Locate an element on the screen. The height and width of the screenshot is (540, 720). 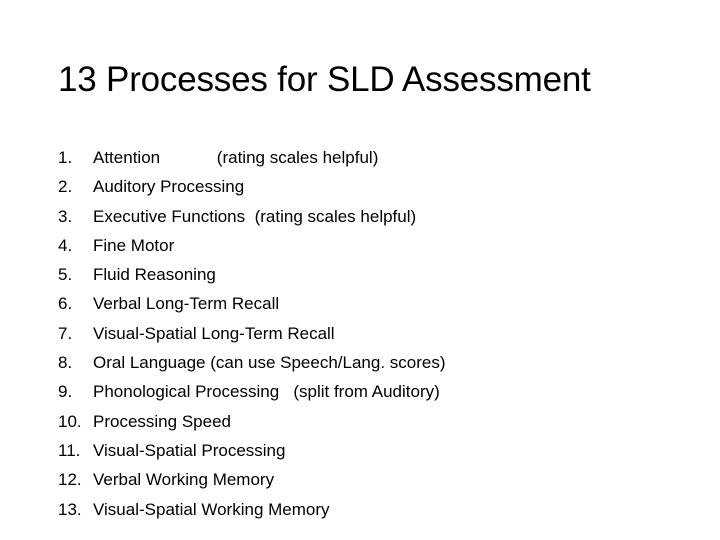
item-number: 7. is located at coordinates (65, 333).